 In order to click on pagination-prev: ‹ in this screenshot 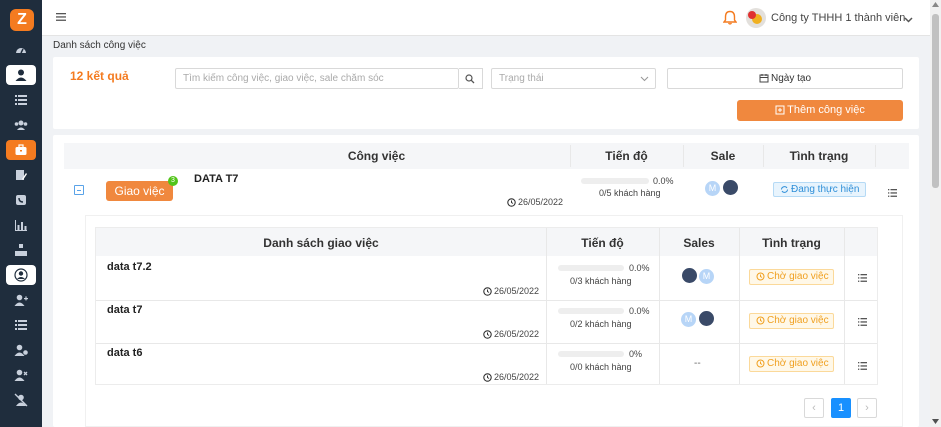, I will do `click(814, 408)`.